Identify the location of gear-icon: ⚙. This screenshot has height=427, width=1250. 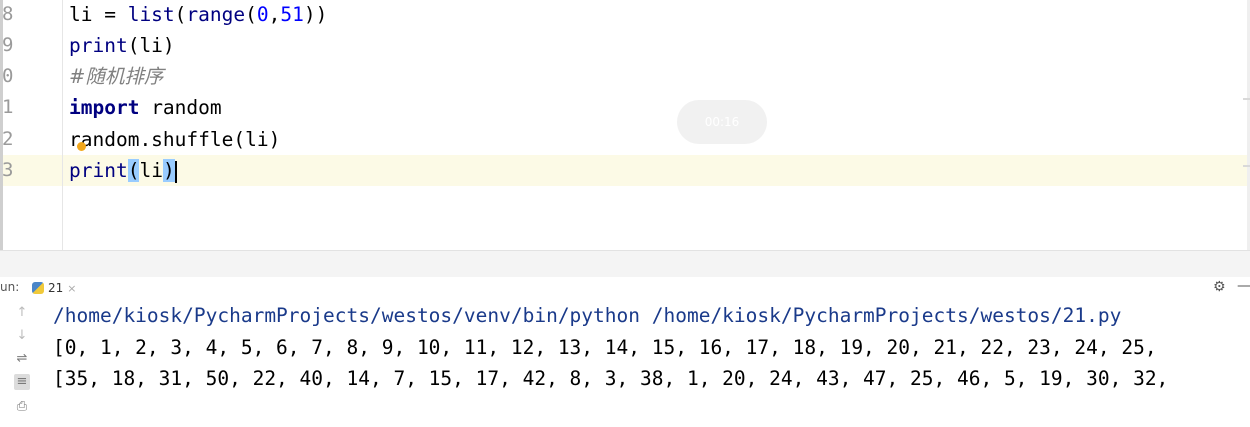
(1219, 287).